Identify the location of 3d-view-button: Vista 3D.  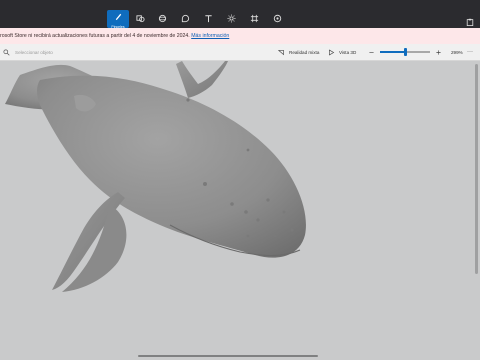
(342, 52).